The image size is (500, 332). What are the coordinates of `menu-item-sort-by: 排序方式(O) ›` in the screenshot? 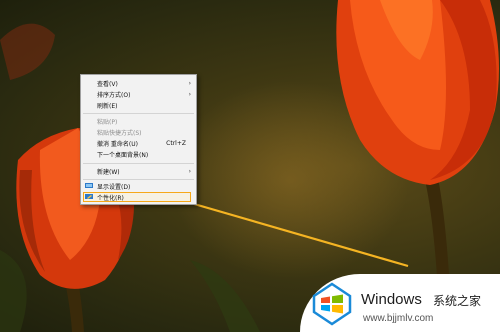 It's located at (138, 94).